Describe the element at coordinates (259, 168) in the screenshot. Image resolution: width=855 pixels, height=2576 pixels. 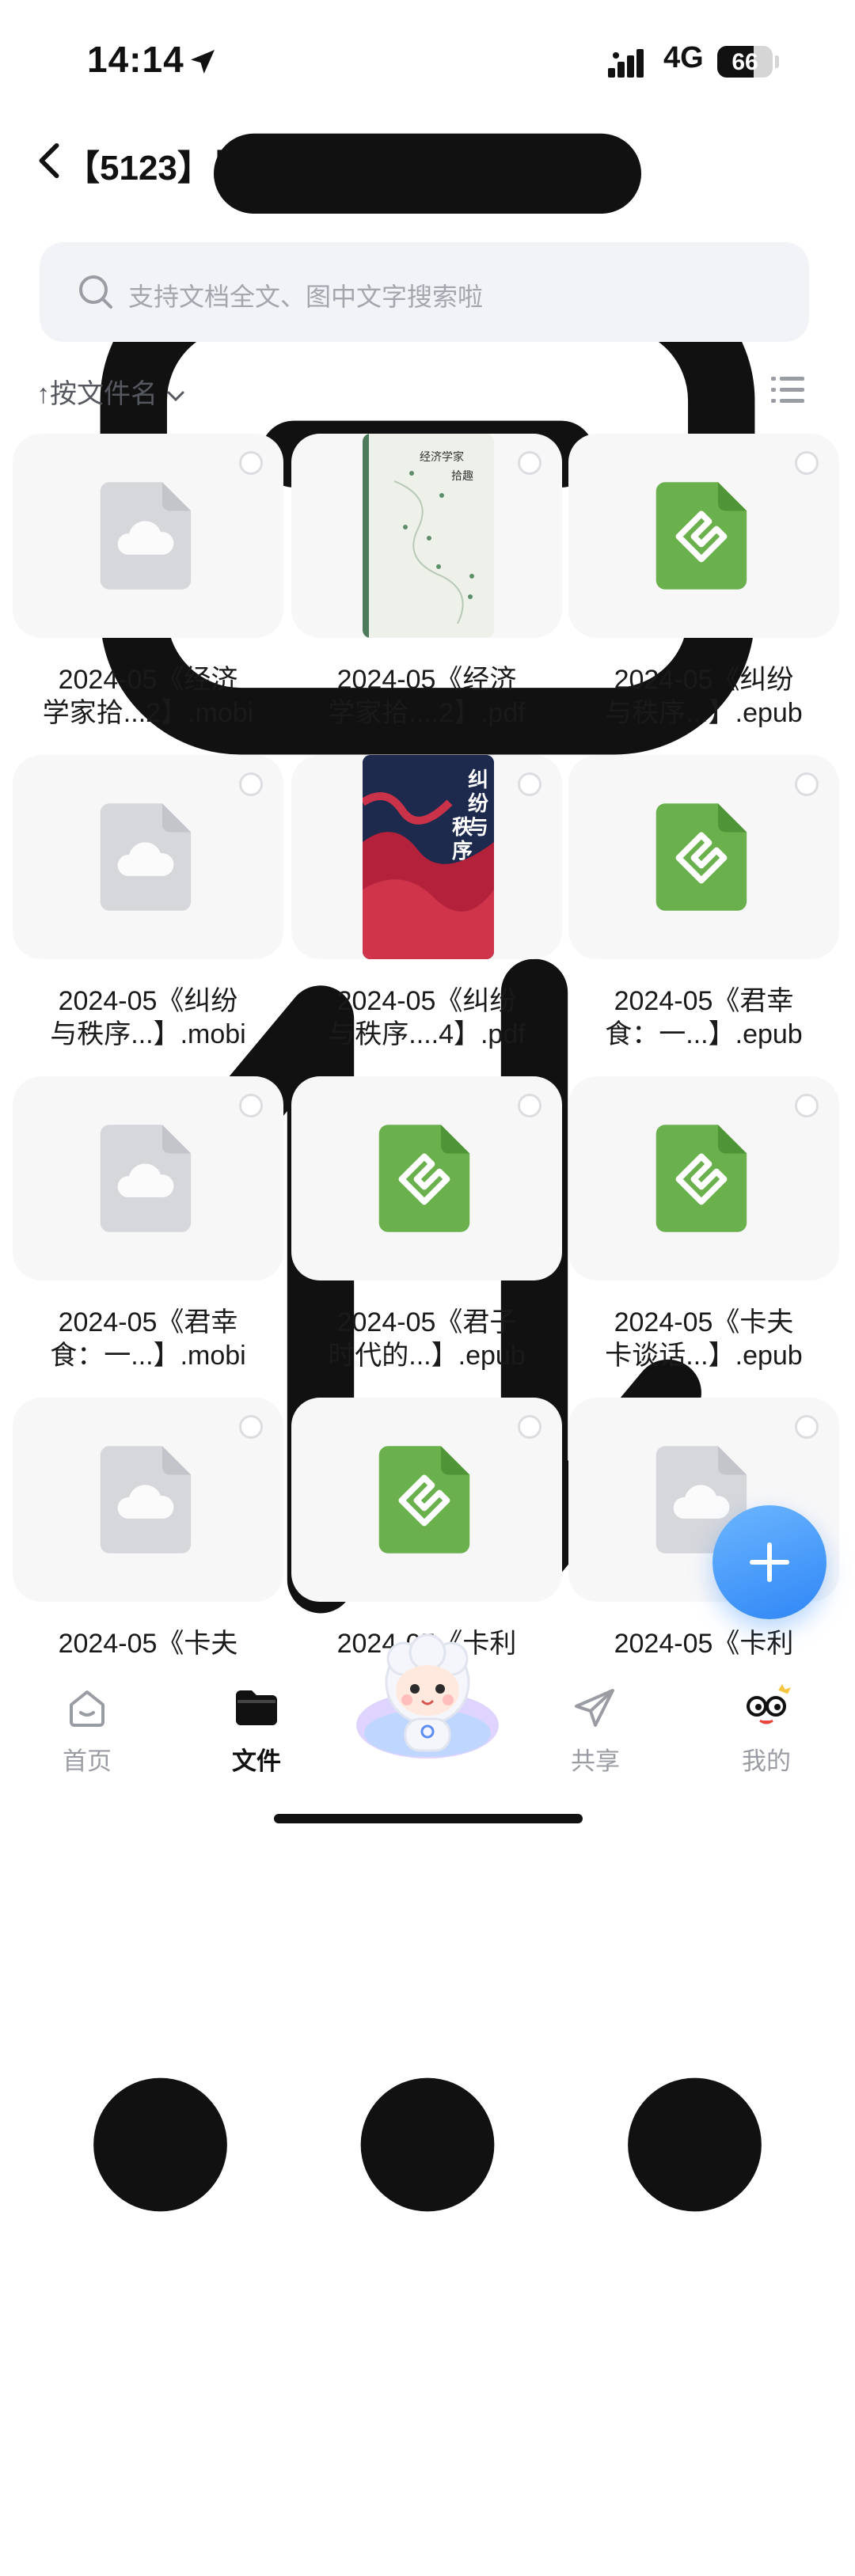
I see `page-title: 【5123】【...b+opf+txt】` at that location.